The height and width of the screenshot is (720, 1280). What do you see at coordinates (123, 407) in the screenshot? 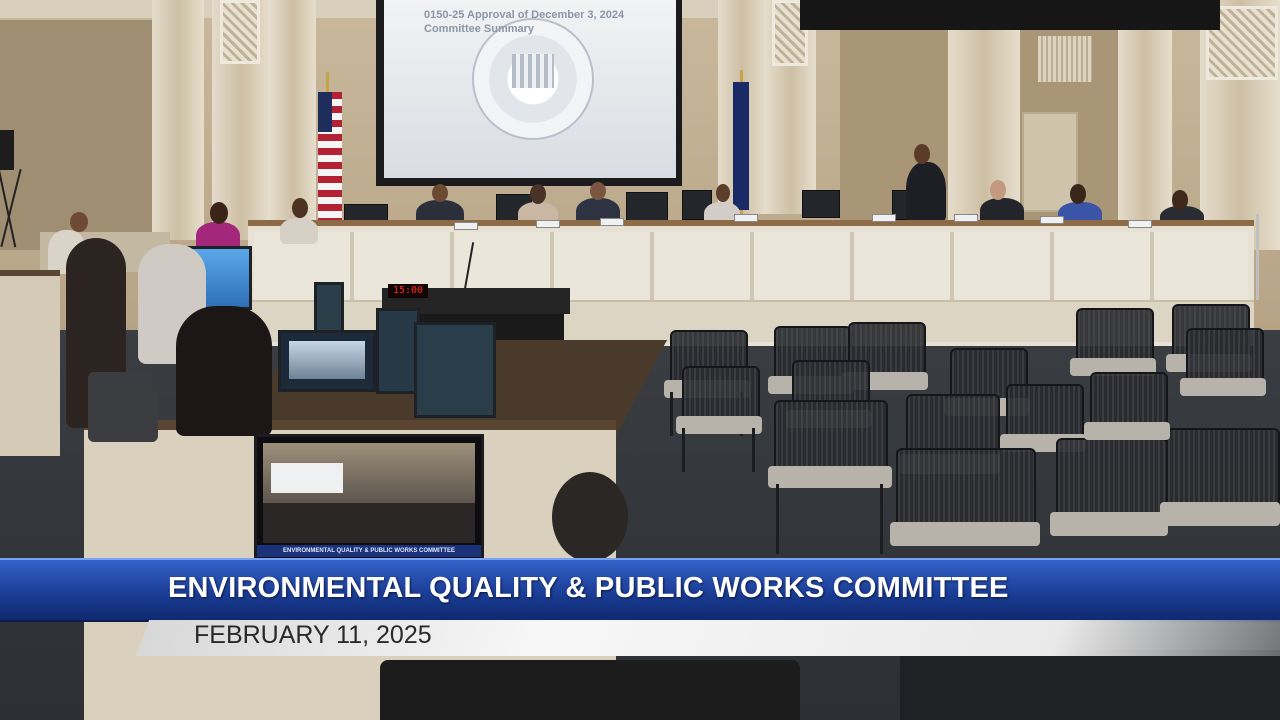
I see `office-chair` at bounding box center [123, 407].